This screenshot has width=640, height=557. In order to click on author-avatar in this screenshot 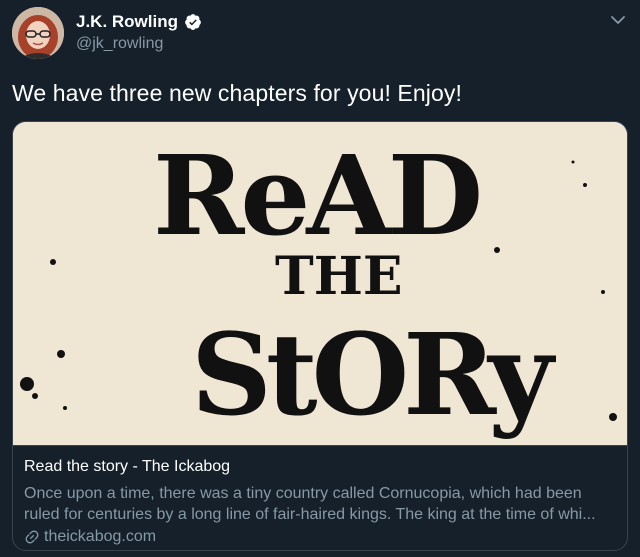, I will do `click(38, 33)`.